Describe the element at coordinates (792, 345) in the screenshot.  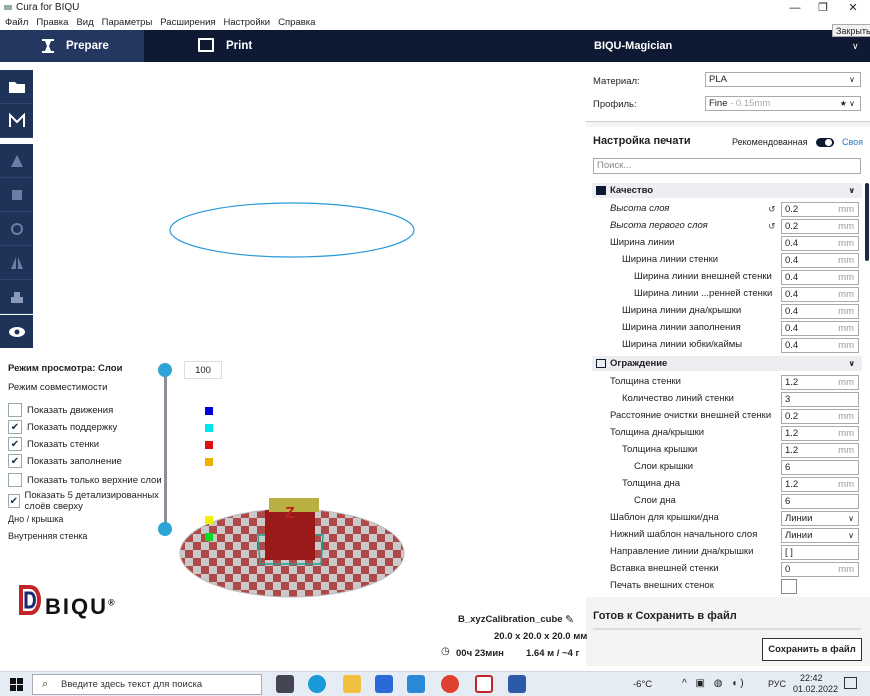
I see `setting-value: 0.4` at that location.